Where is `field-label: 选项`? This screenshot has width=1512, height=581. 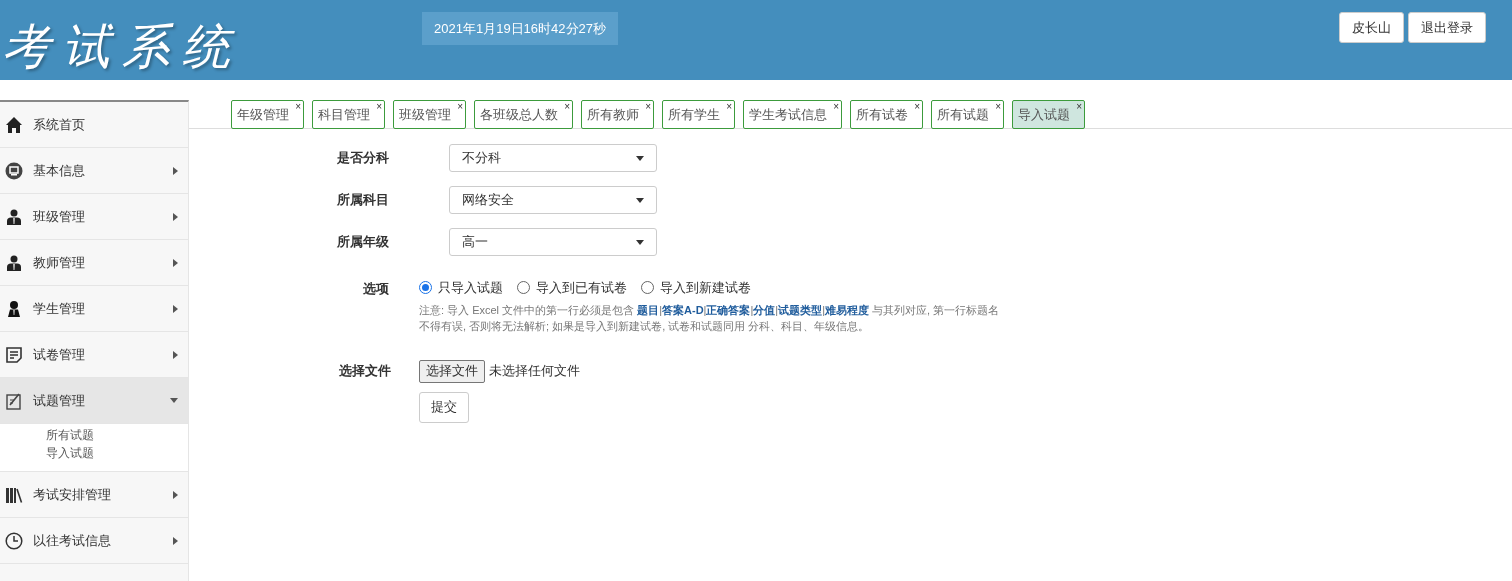 field-label: 选项 is located at coordinates (375, 289).